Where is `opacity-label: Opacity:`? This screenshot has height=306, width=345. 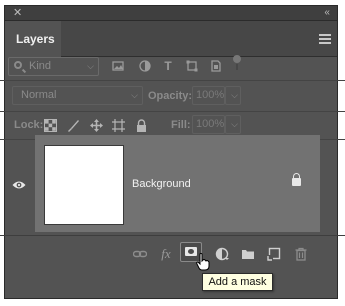 opacity-label: Opacity: is located at coordinates (170, 96).